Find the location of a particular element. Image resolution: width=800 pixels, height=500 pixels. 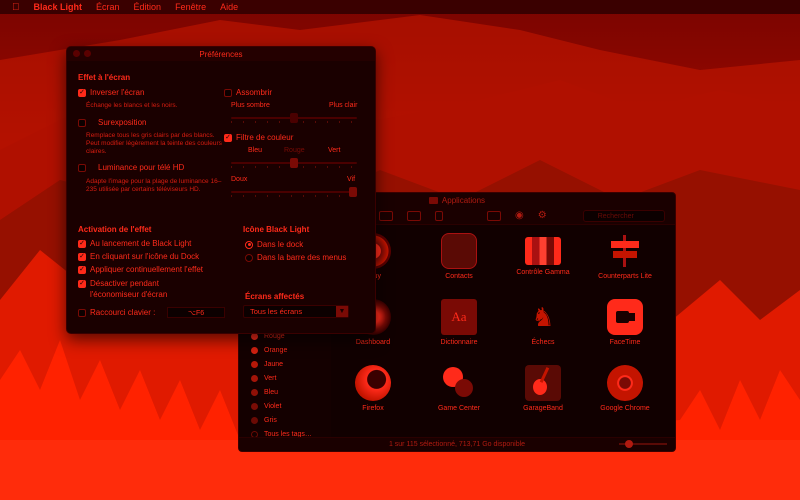

view-arrange-icon is located at coordinates (414, 215).